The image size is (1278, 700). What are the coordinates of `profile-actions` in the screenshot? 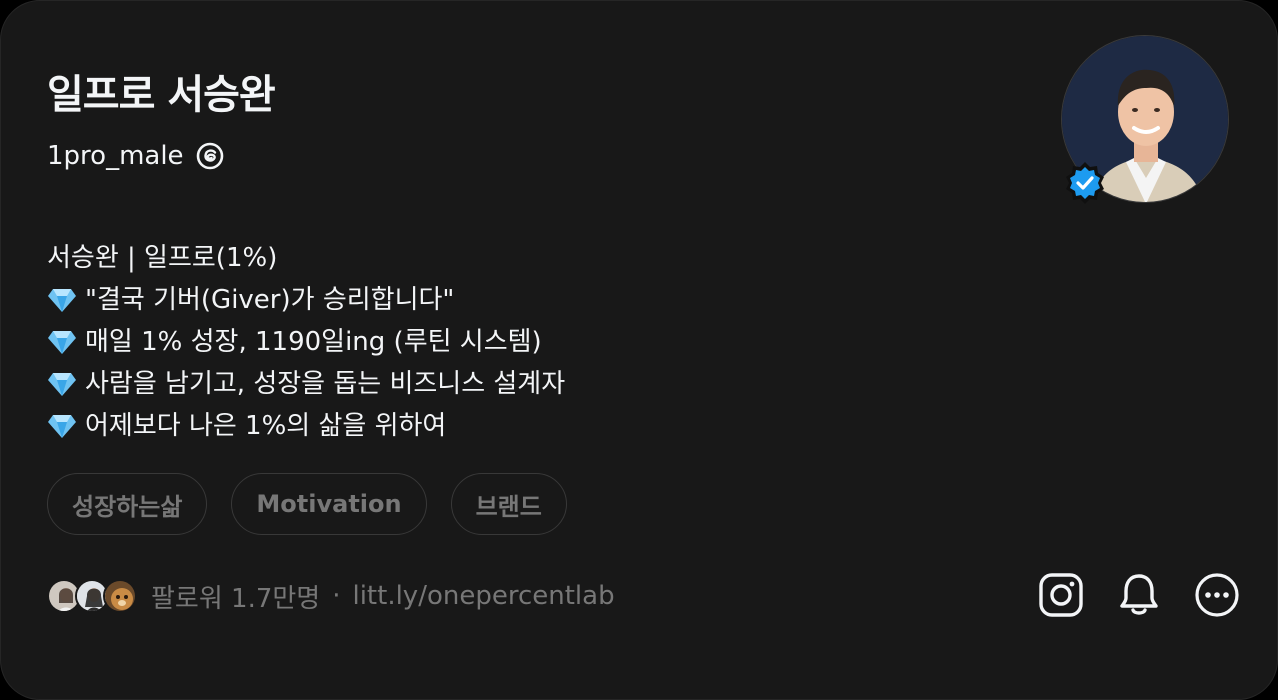 It's located at (1139, 595).